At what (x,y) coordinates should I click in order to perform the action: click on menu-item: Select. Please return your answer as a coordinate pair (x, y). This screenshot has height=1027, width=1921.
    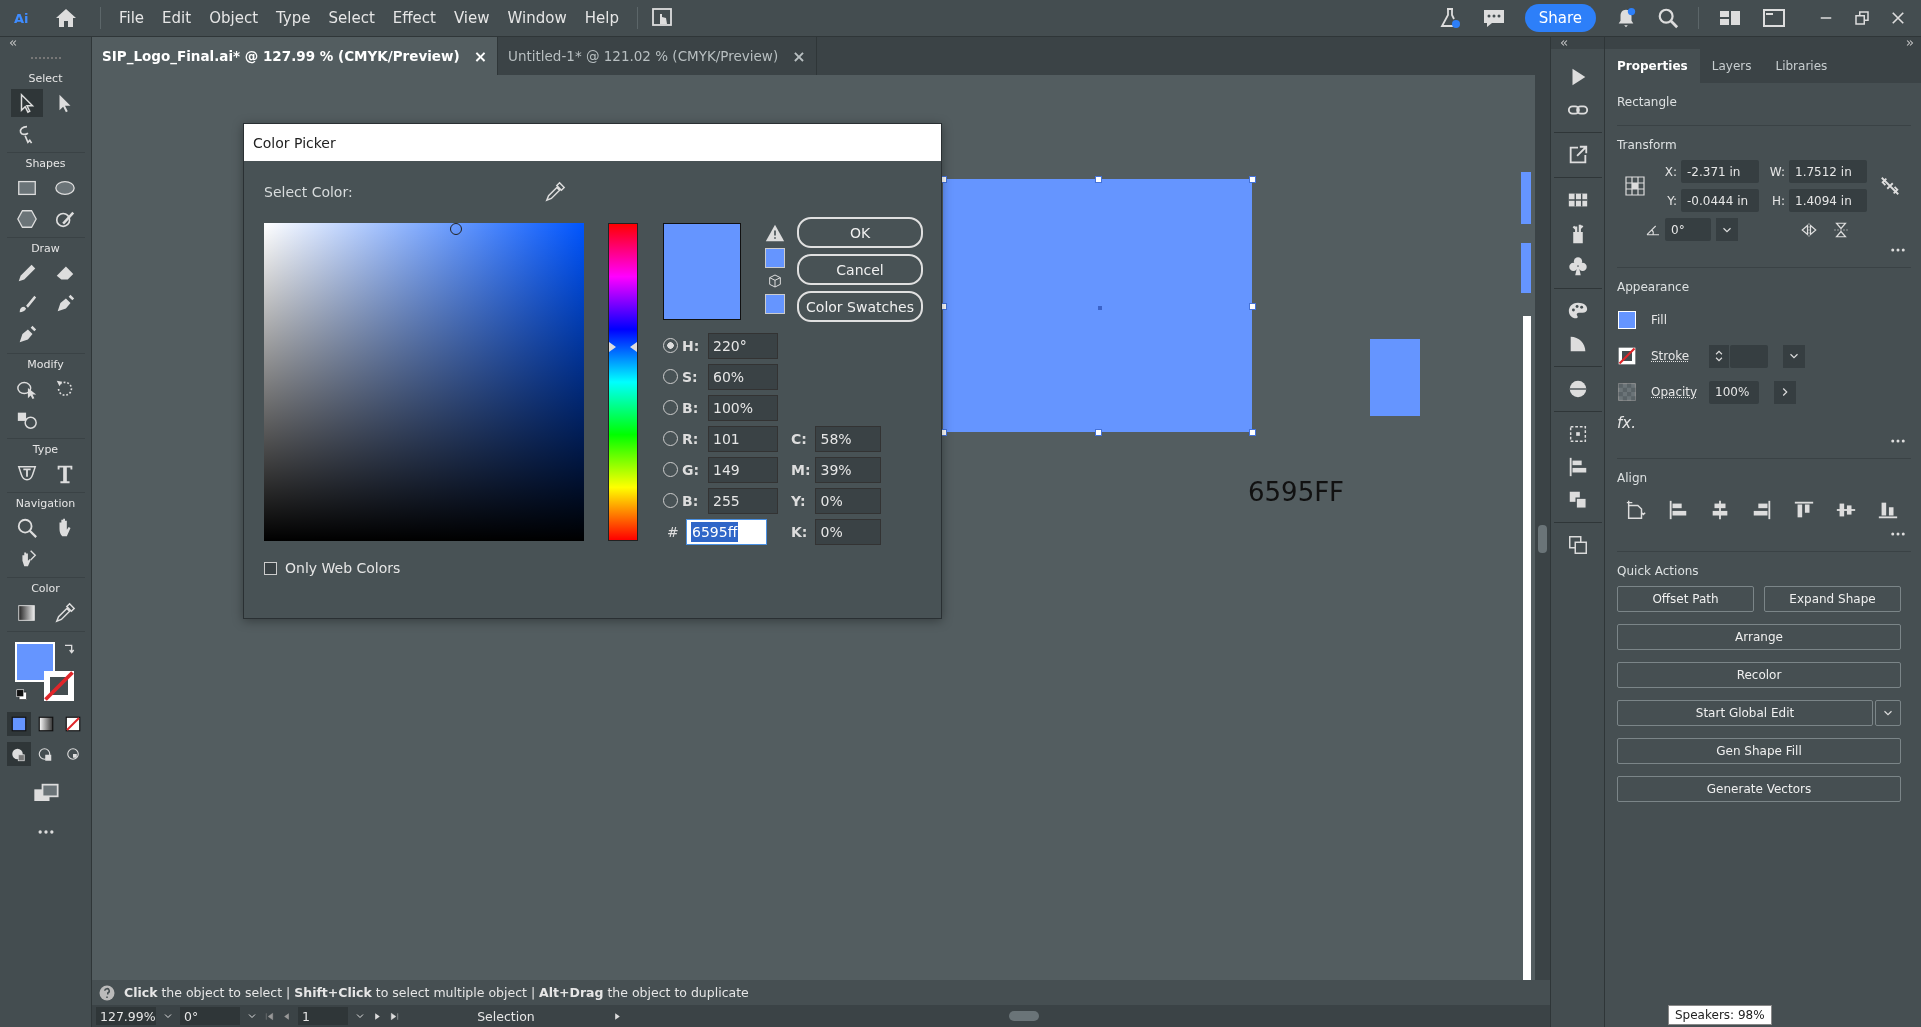
    Looking at the image, I should click on (351, 18).